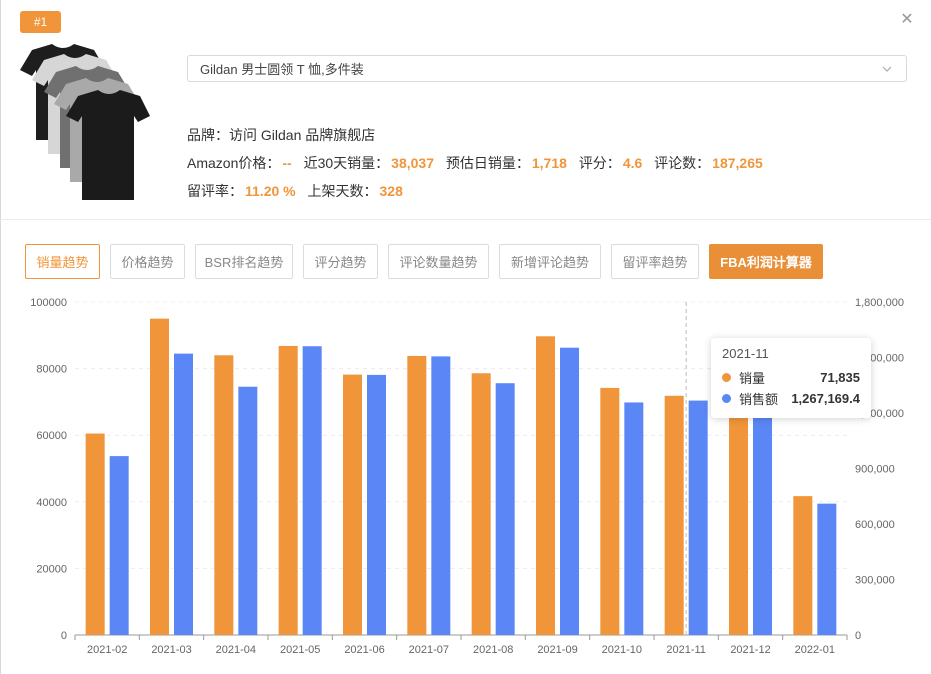 The image size is (931, 674). Describe the element at coordinates (346, 163) in the screenshot. I see `sales30-label: 近30天销量：` at that location.